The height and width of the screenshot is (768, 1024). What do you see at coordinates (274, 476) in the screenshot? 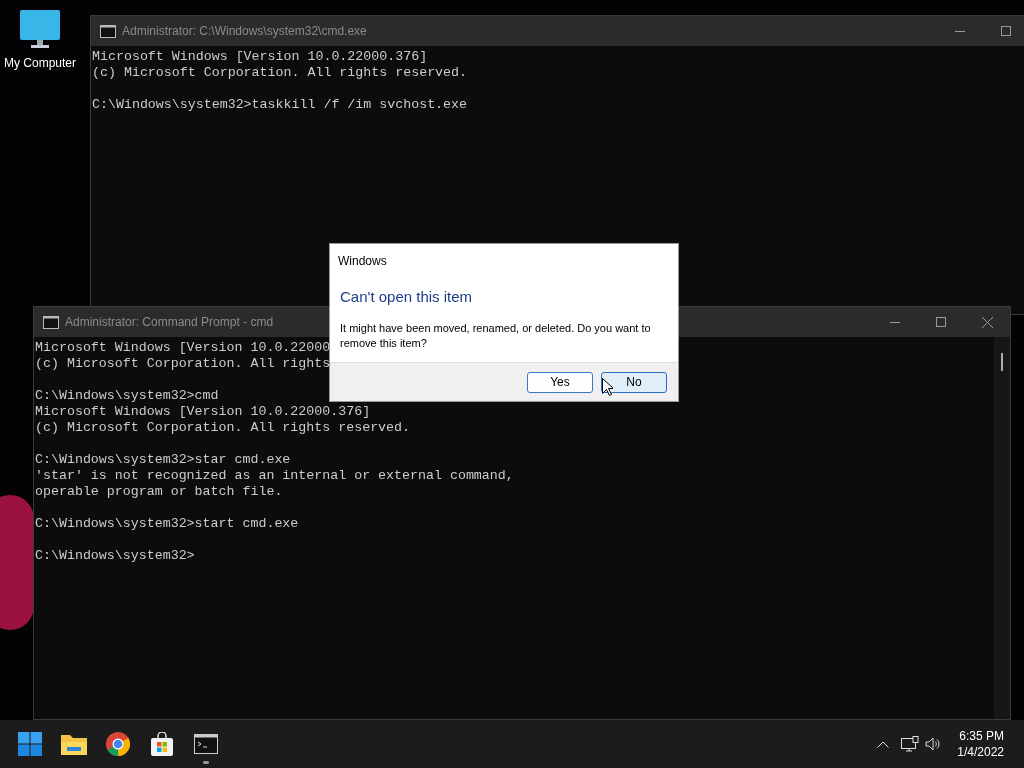
I see `console-line: 'star' is not recognized as an internal or external command,` at bounding box center [274, 476].